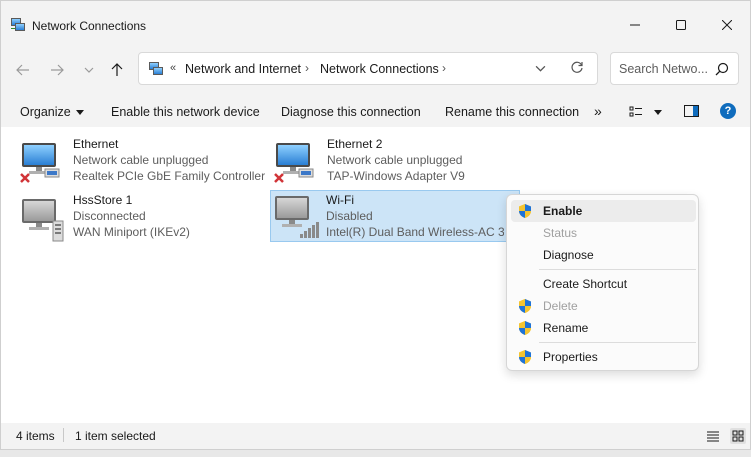  I want to click on menu-item-properties: Properties, so click(603, 357).